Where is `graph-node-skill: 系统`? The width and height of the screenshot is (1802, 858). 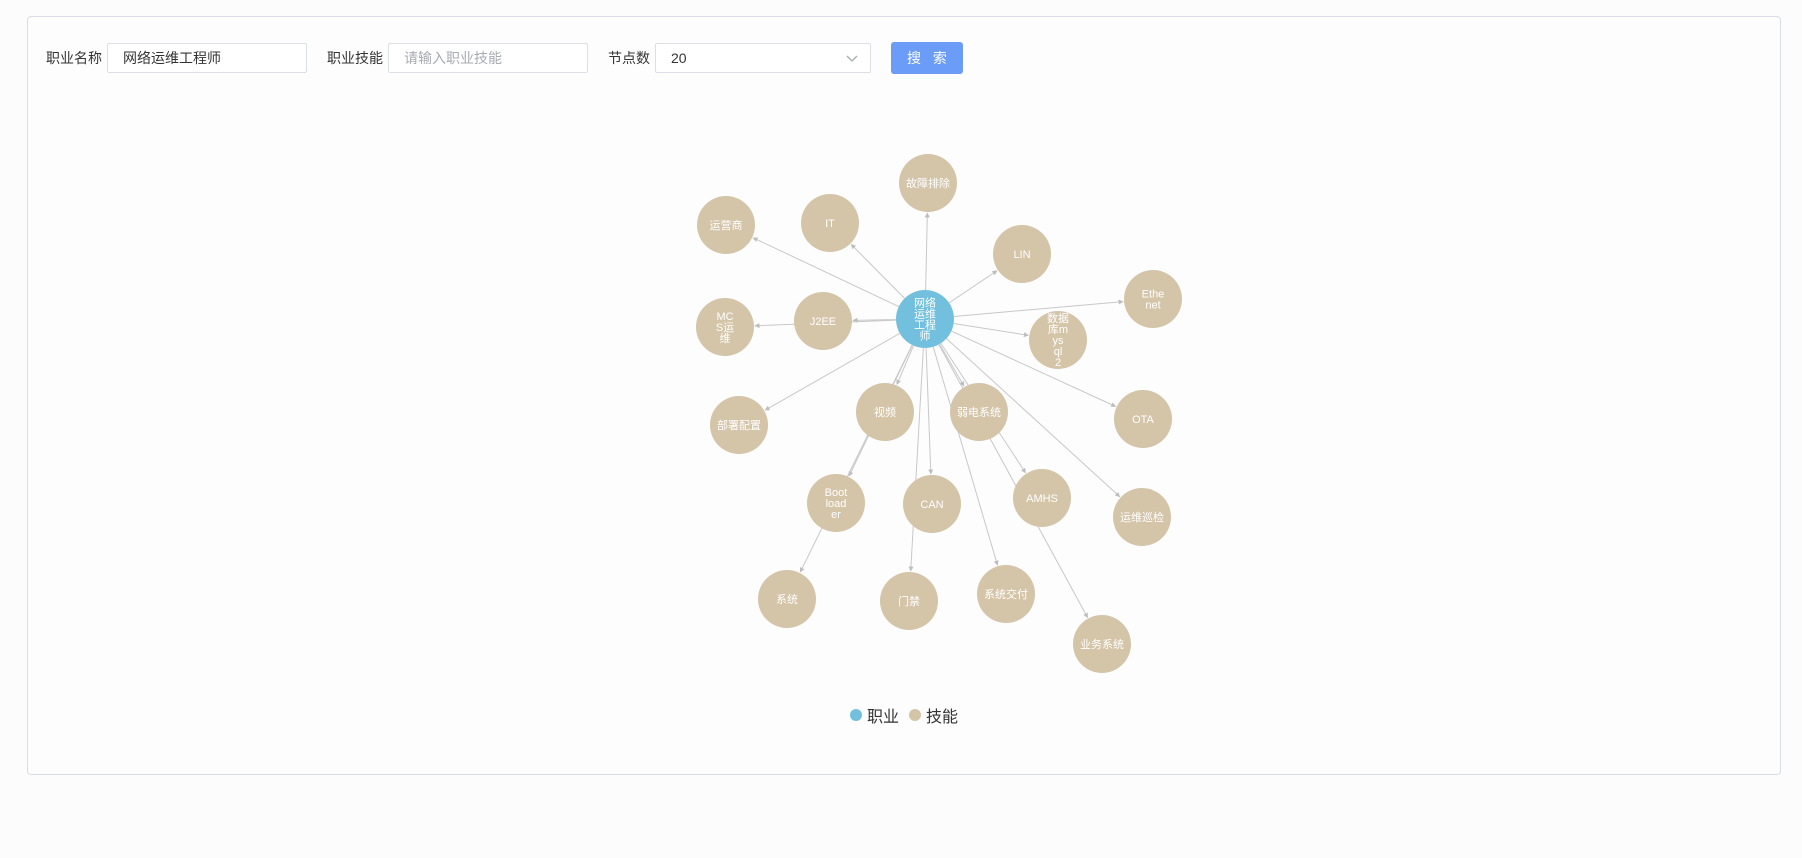
graph-node-skill: 系统 is located at coordinates (787, 599).